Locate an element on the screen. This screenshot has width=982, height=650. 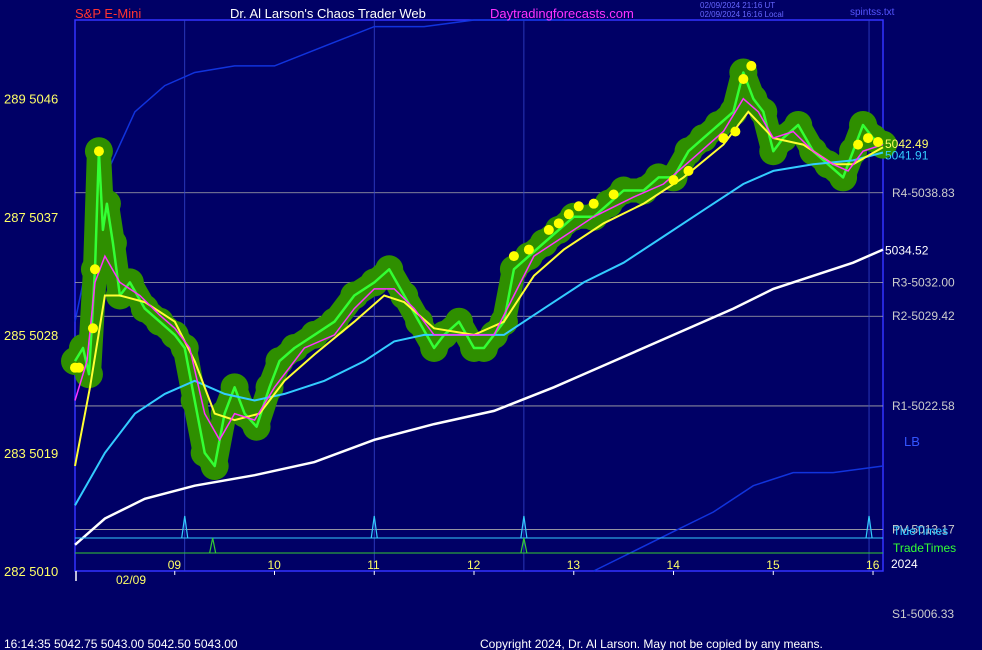
y-tick-label: 282 5010 is located at coordinates (31, 571).